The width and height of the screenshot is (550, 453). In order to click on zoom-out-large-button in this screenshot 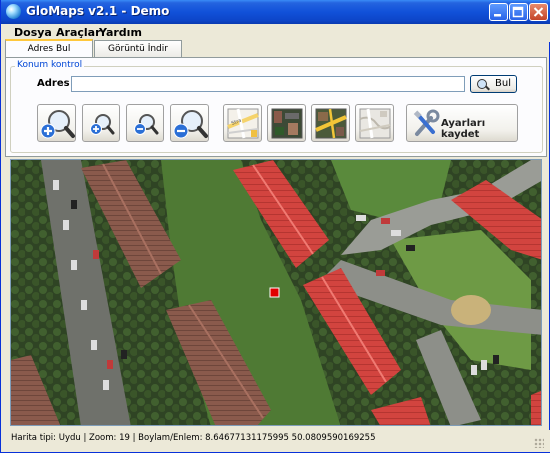, I will do `click(189, 123)`.